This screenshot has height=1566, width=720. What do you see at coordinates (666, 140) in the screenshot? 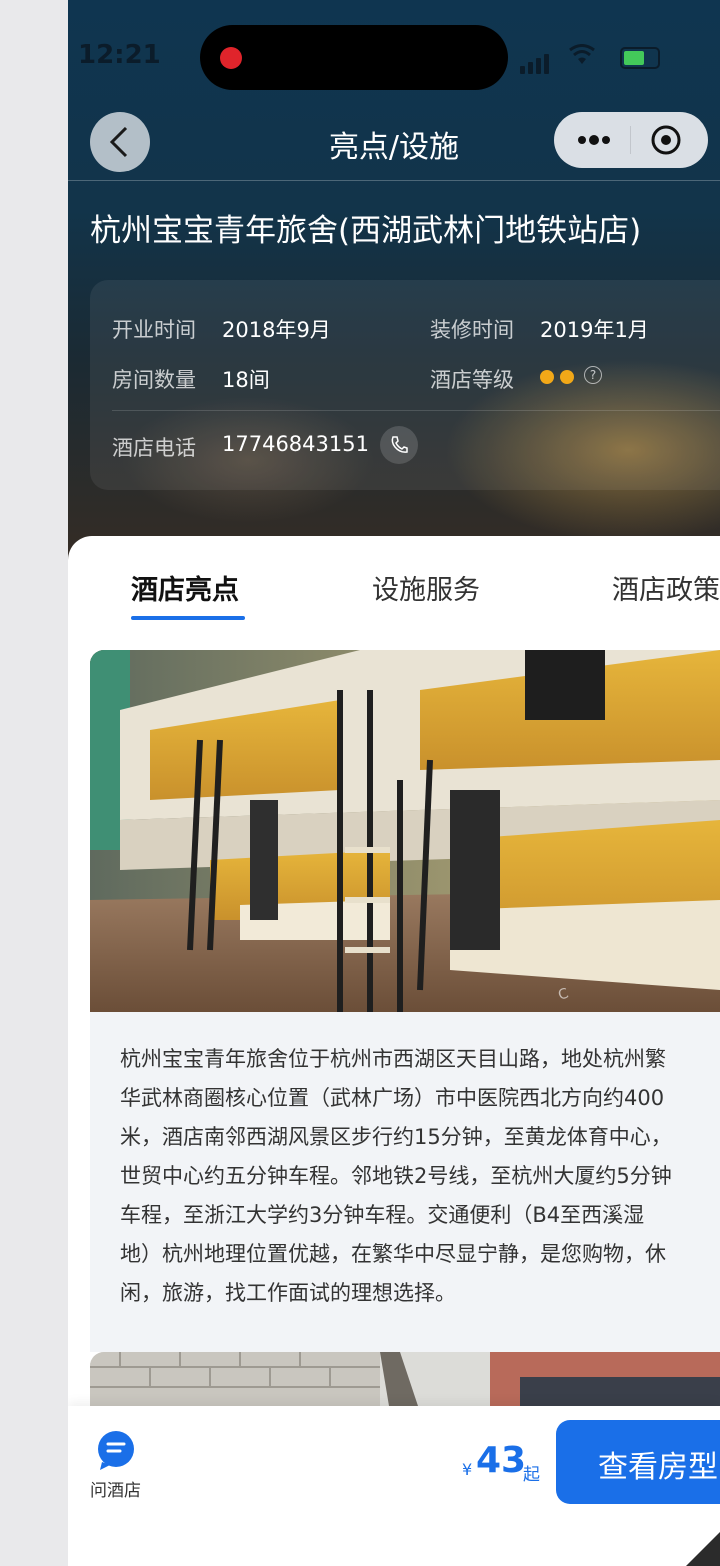
I see `close-target-icon` at bounding box center [666, 140].